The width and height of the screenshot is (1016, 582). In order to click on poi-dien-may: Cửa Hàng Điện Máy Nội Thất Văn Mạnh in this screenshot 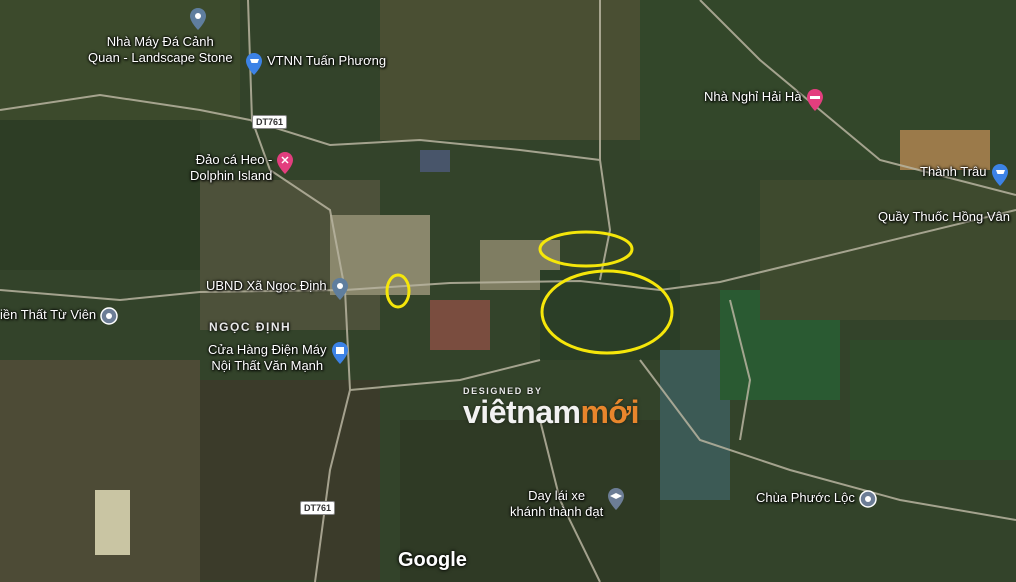, I will do `click(278, 358)`.